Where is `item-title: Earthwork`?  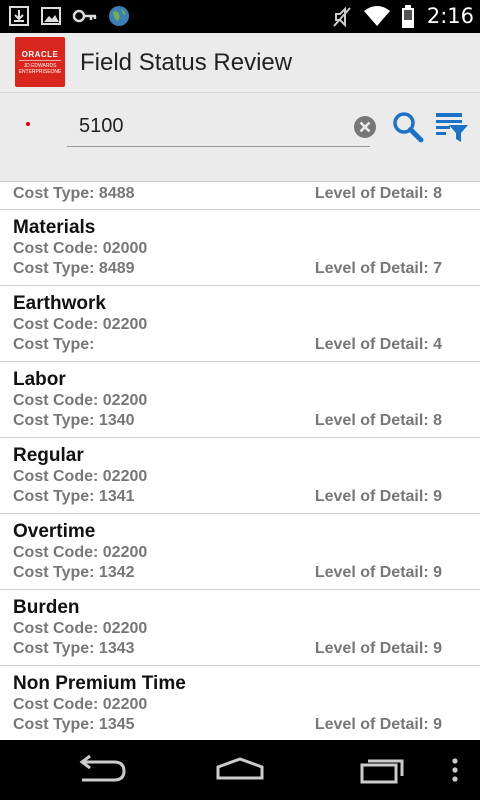
item-title: Earthwork is located at coordinates (59, 303).